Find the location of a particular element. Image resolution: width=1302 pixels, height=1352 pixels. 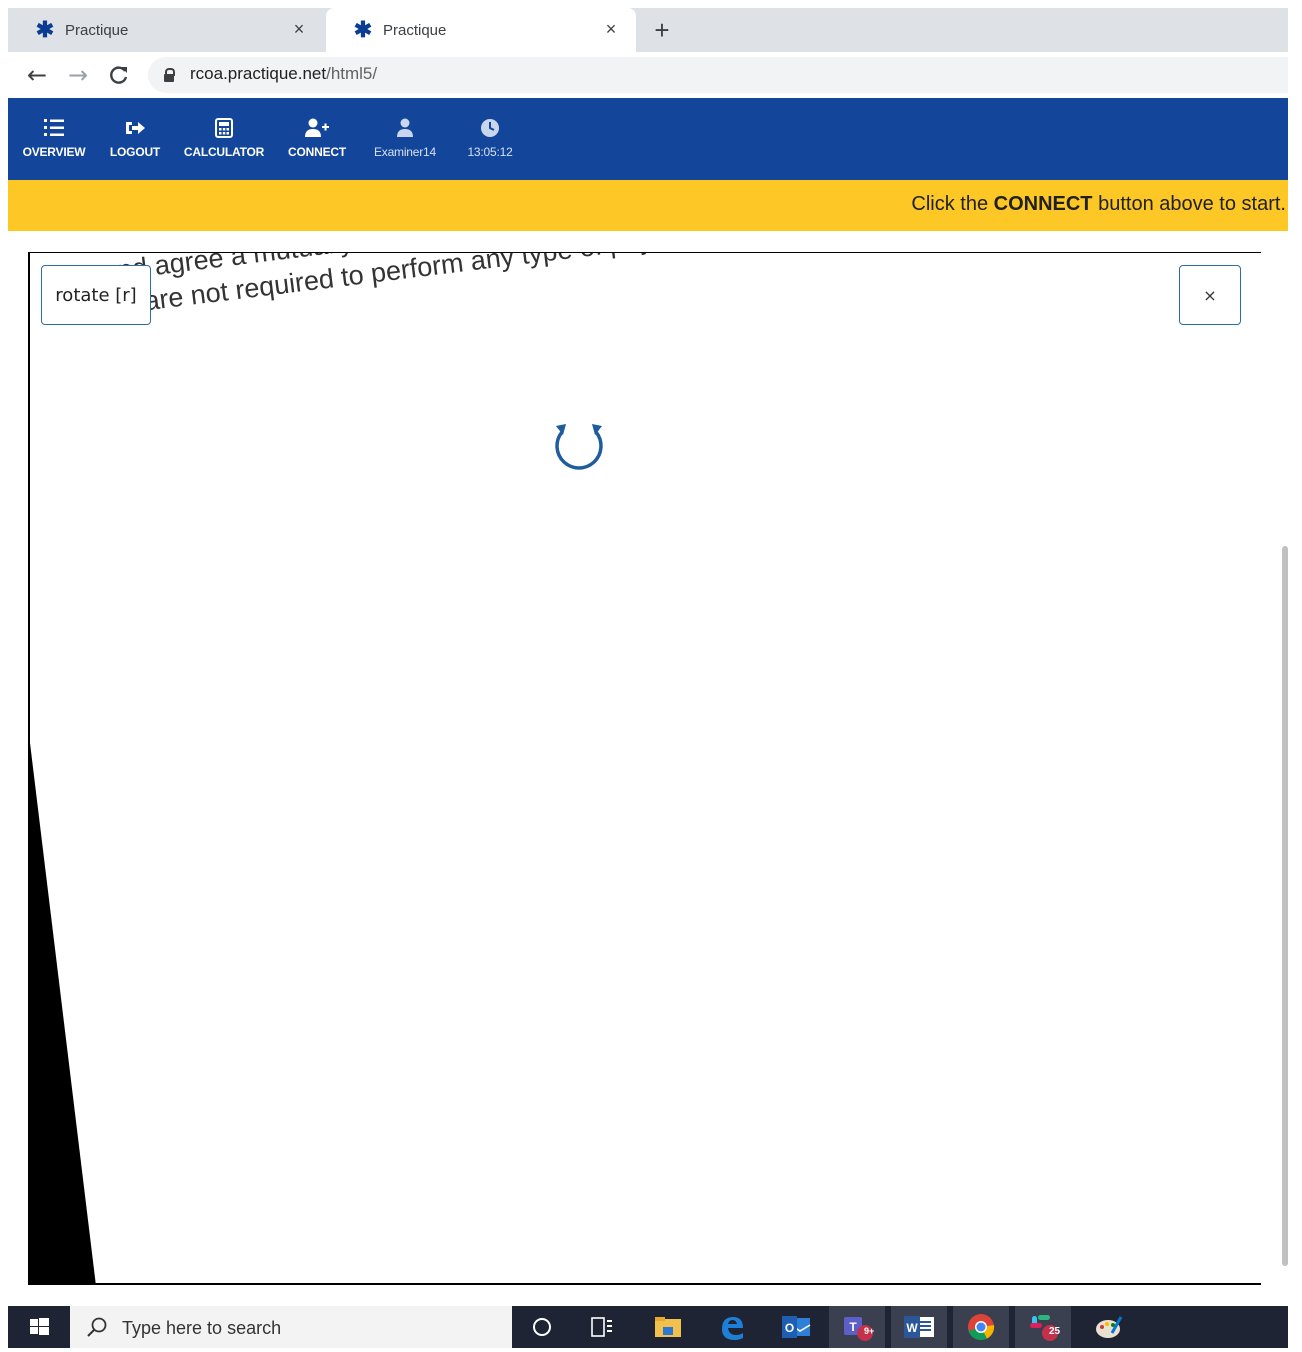

calculator-label: CALCULATOR is located at coordinates (224, 152).